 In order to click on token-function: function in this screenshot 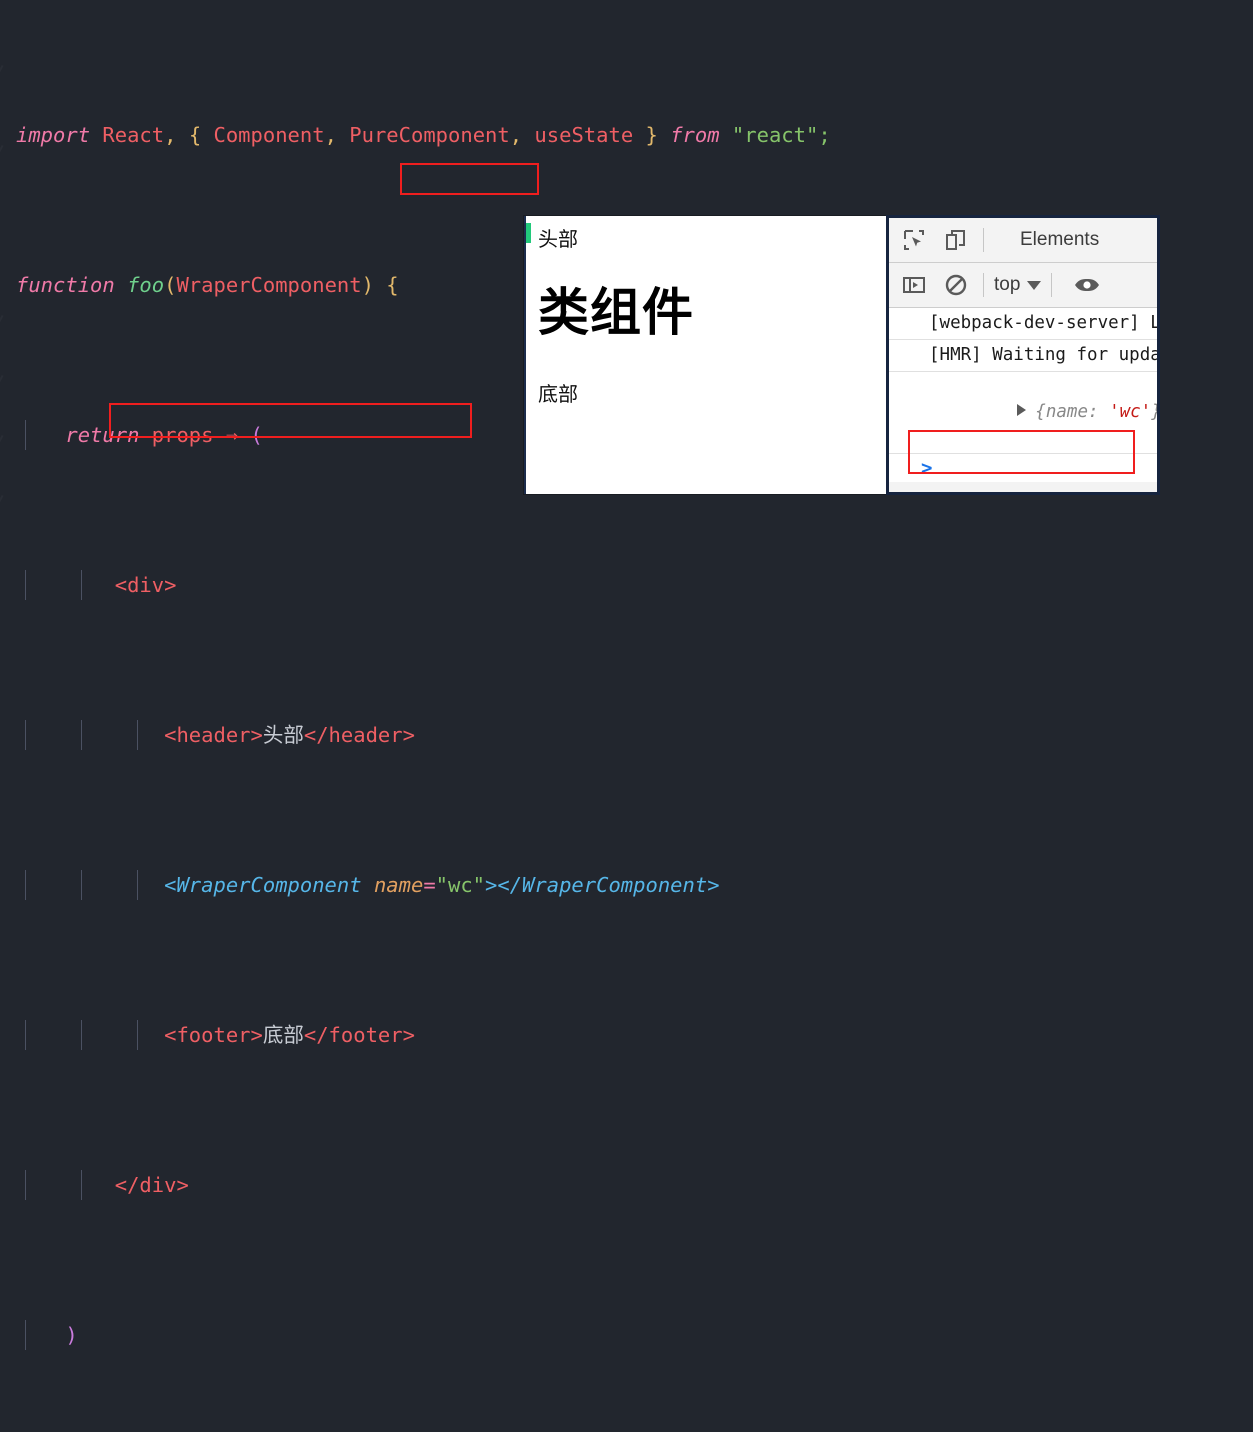, I will do `click(65, 285)`.